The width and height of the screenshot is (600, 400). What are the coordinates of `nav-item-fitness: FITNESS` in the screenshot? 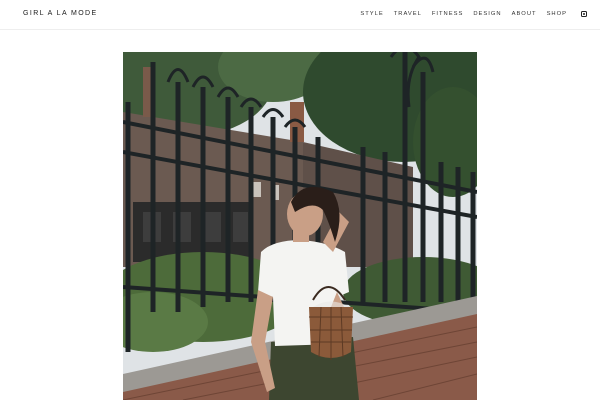 It's located at (447, 14).